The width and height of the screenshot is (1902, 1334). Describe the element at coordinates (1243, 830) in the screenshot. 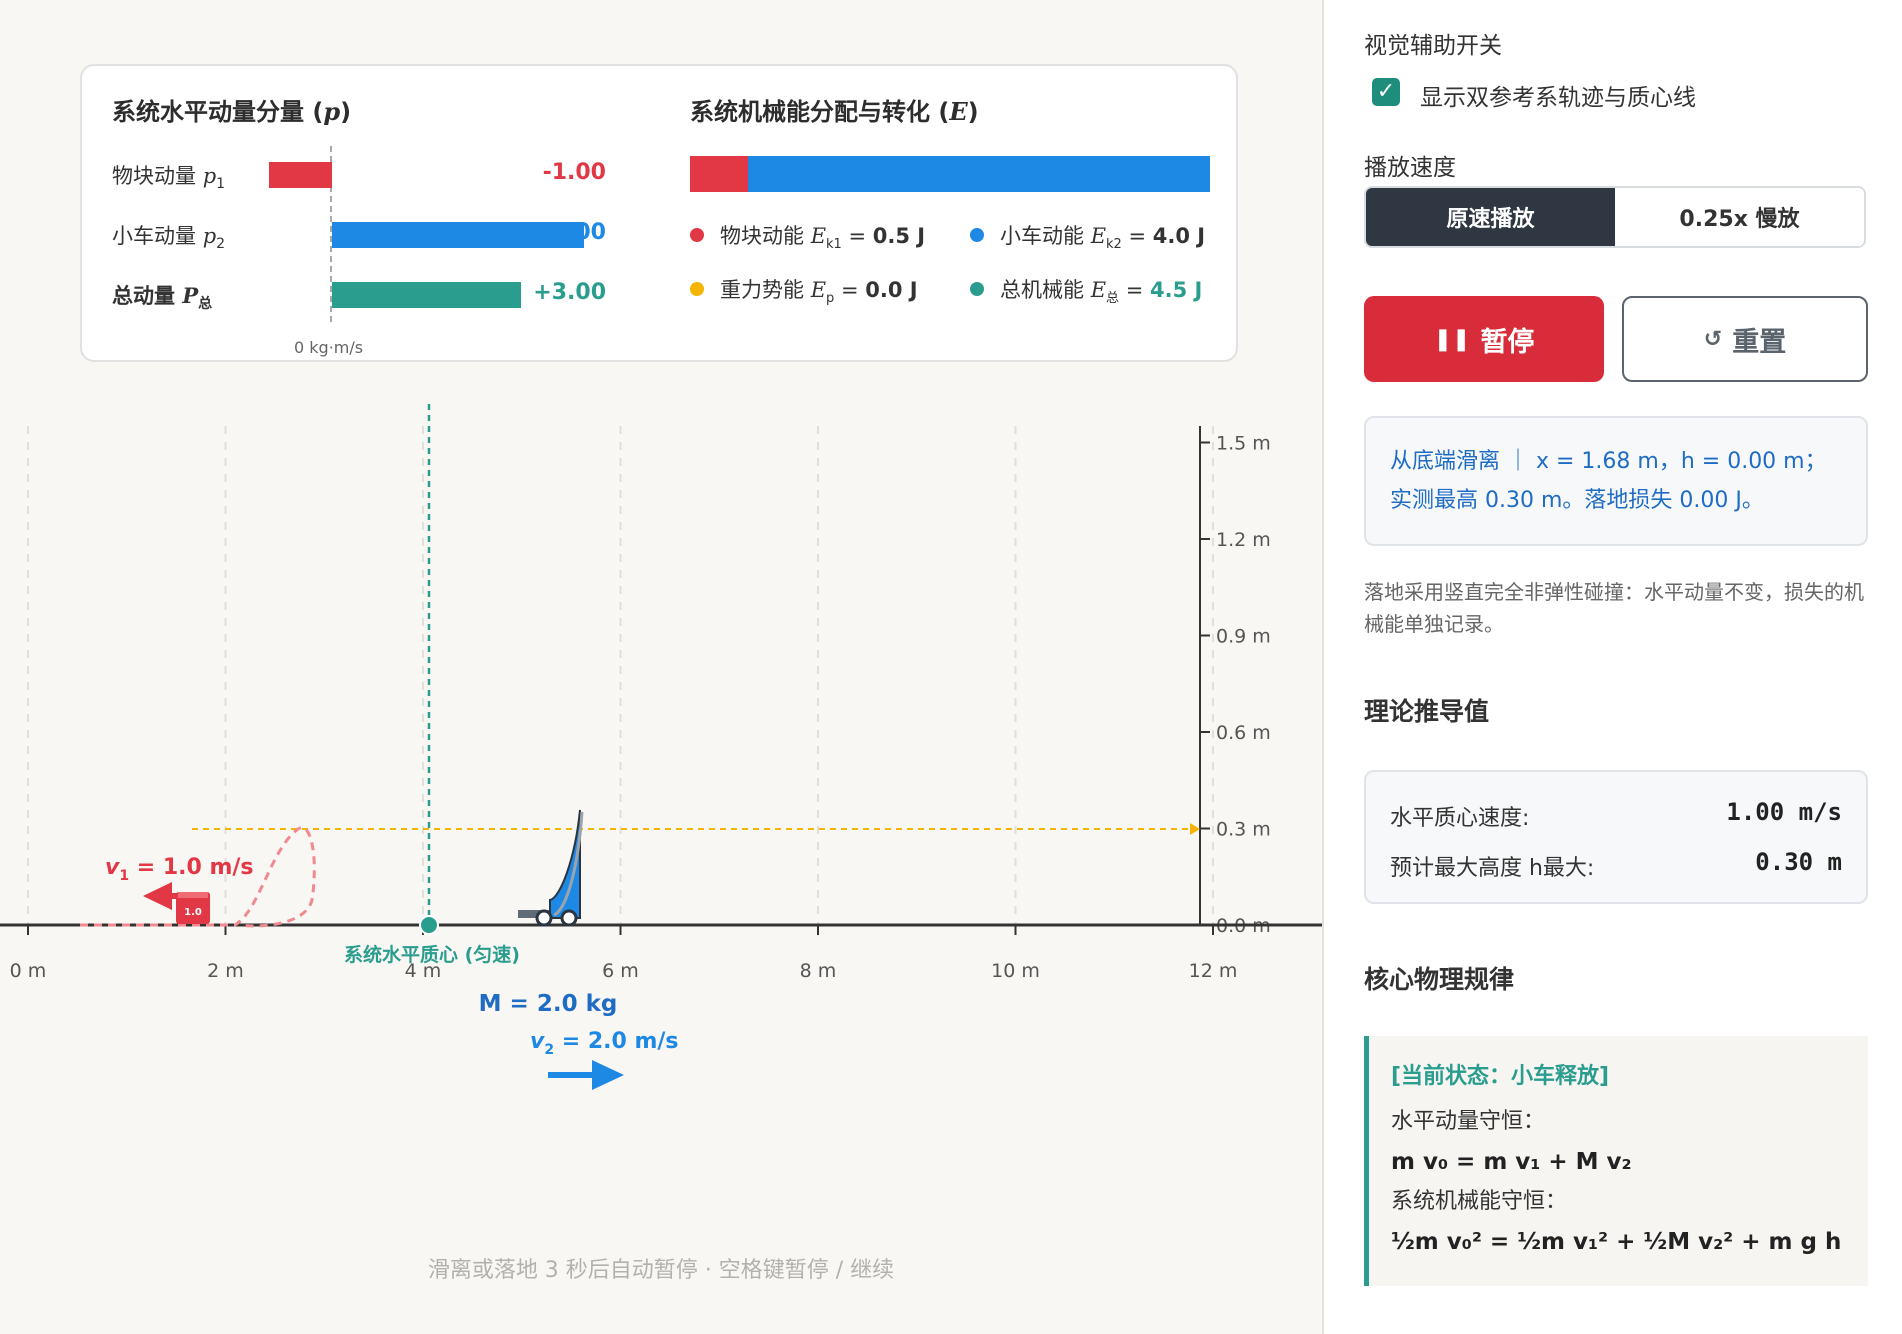

I see `y-tick-label: 0.3 m` at that location.